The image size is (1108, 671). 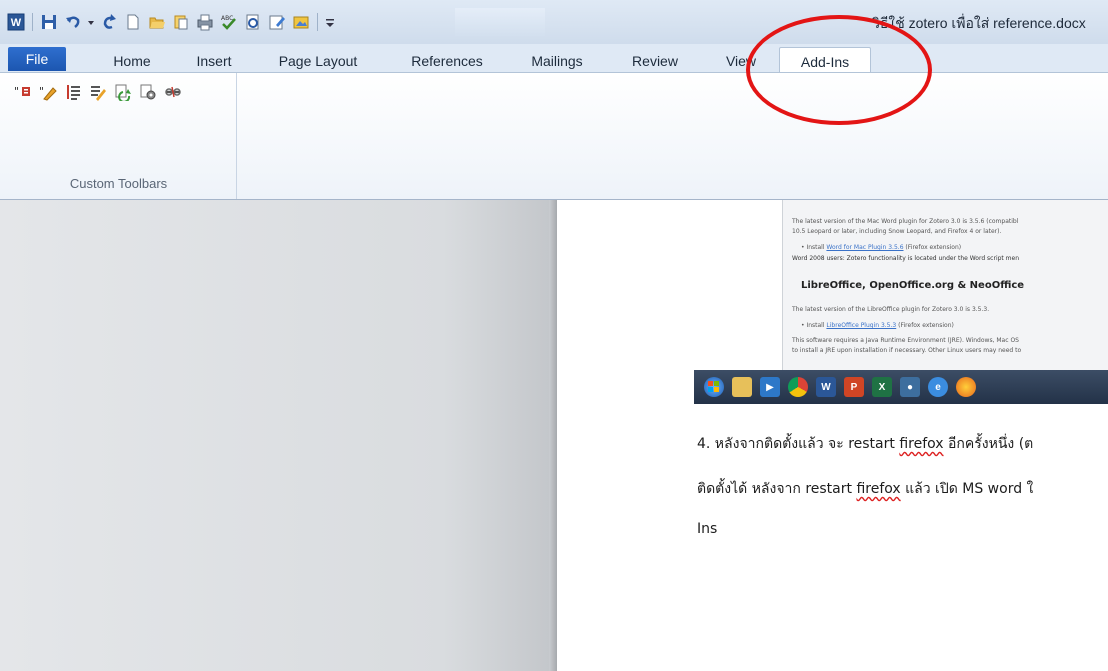 I want to click on quick-access-toolbar: W ABC, so click(x=171, y=22).